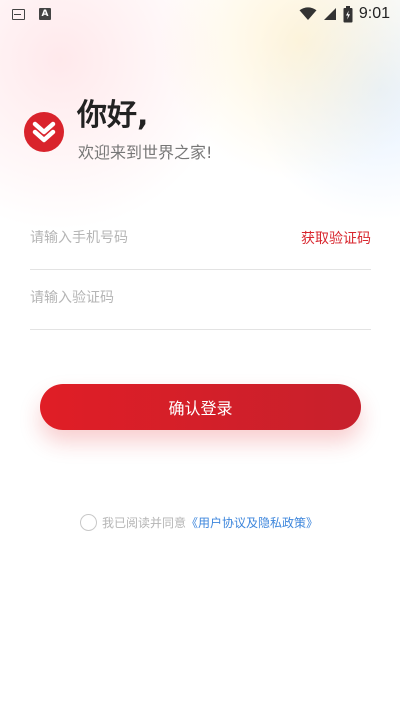 This screenshot has height=710, width=400. I want to click on battery-charging-icon, so click(348, 13).